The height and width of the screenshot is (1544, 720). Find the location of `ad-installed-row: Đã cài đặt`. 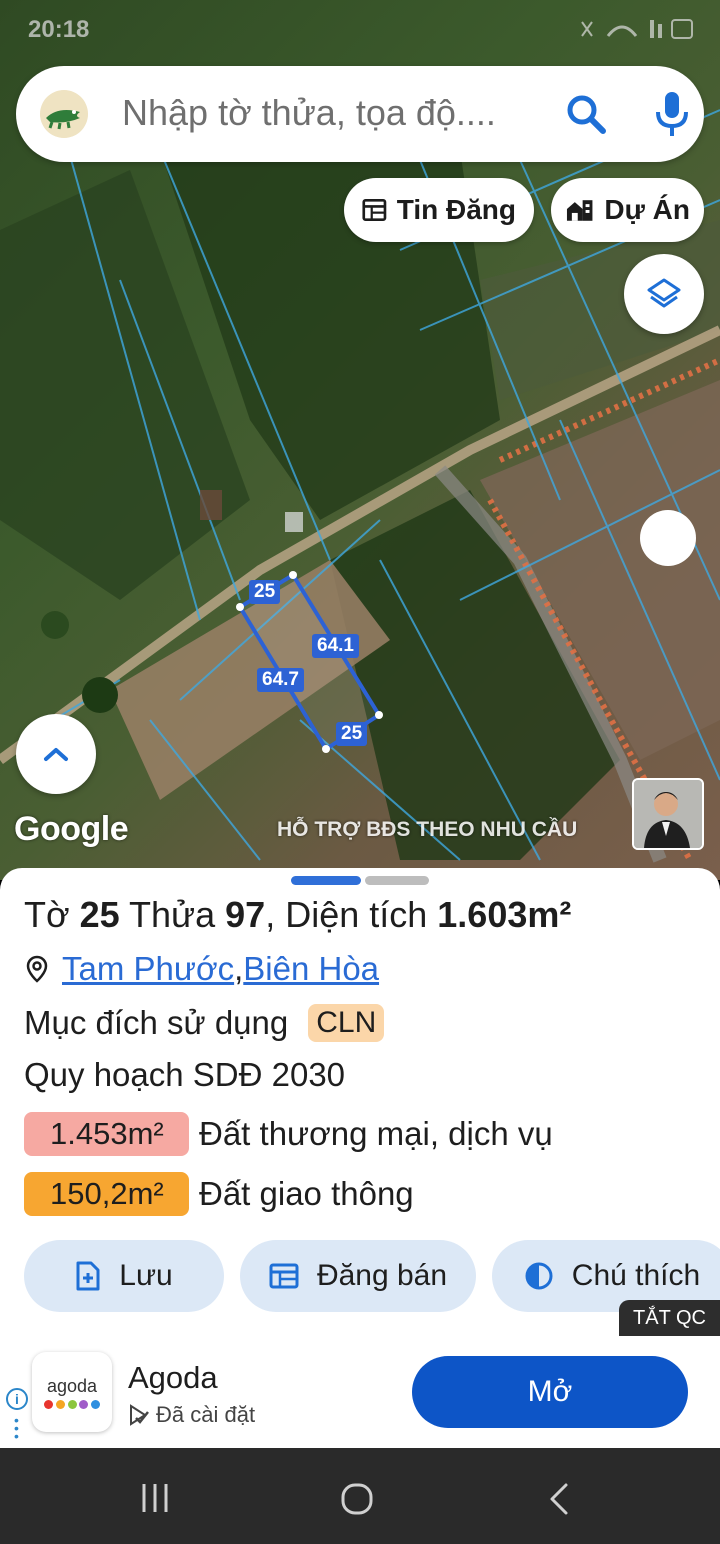

ad-installed-row: Đã cài đặt is located at coordinates (191, 1415).